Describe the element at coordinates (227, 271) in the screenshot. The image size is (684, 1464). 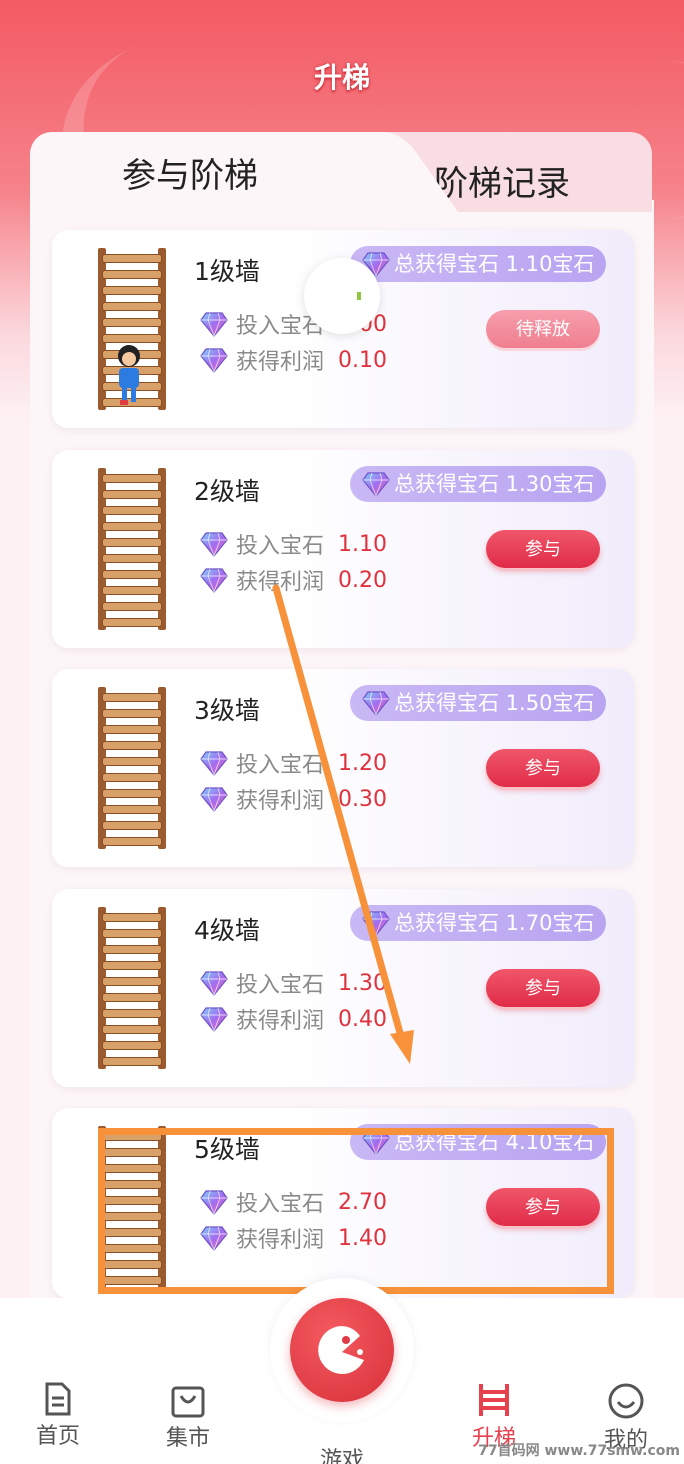
I see `level-name: 1级墙` at that location.